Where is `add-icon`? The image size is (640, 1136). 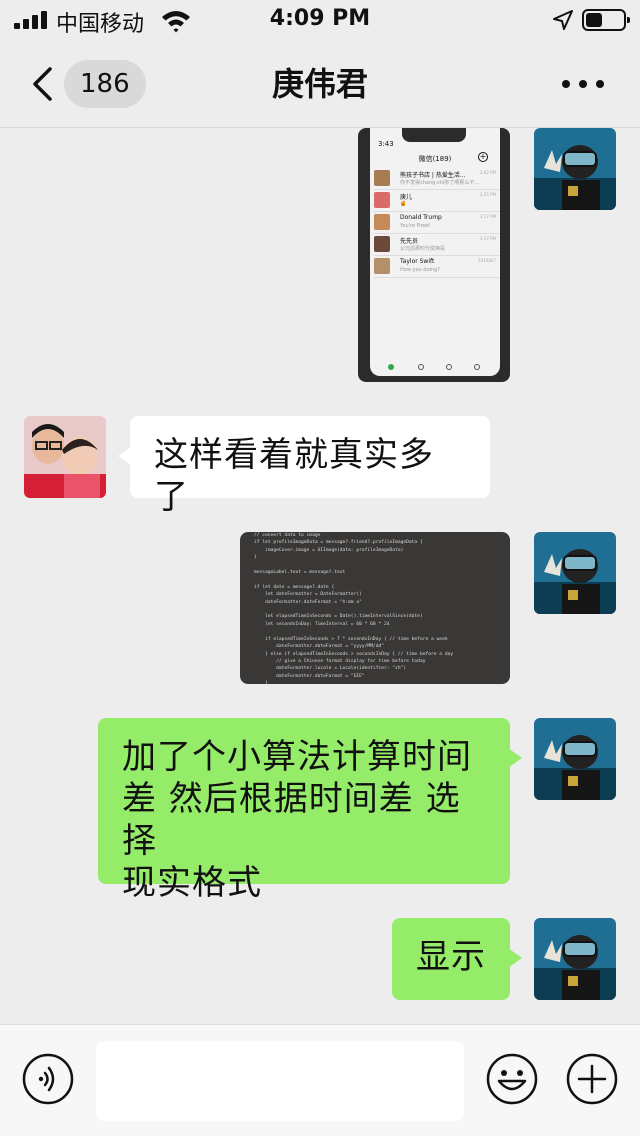 add-icon is located at coordinates (592, 1079).